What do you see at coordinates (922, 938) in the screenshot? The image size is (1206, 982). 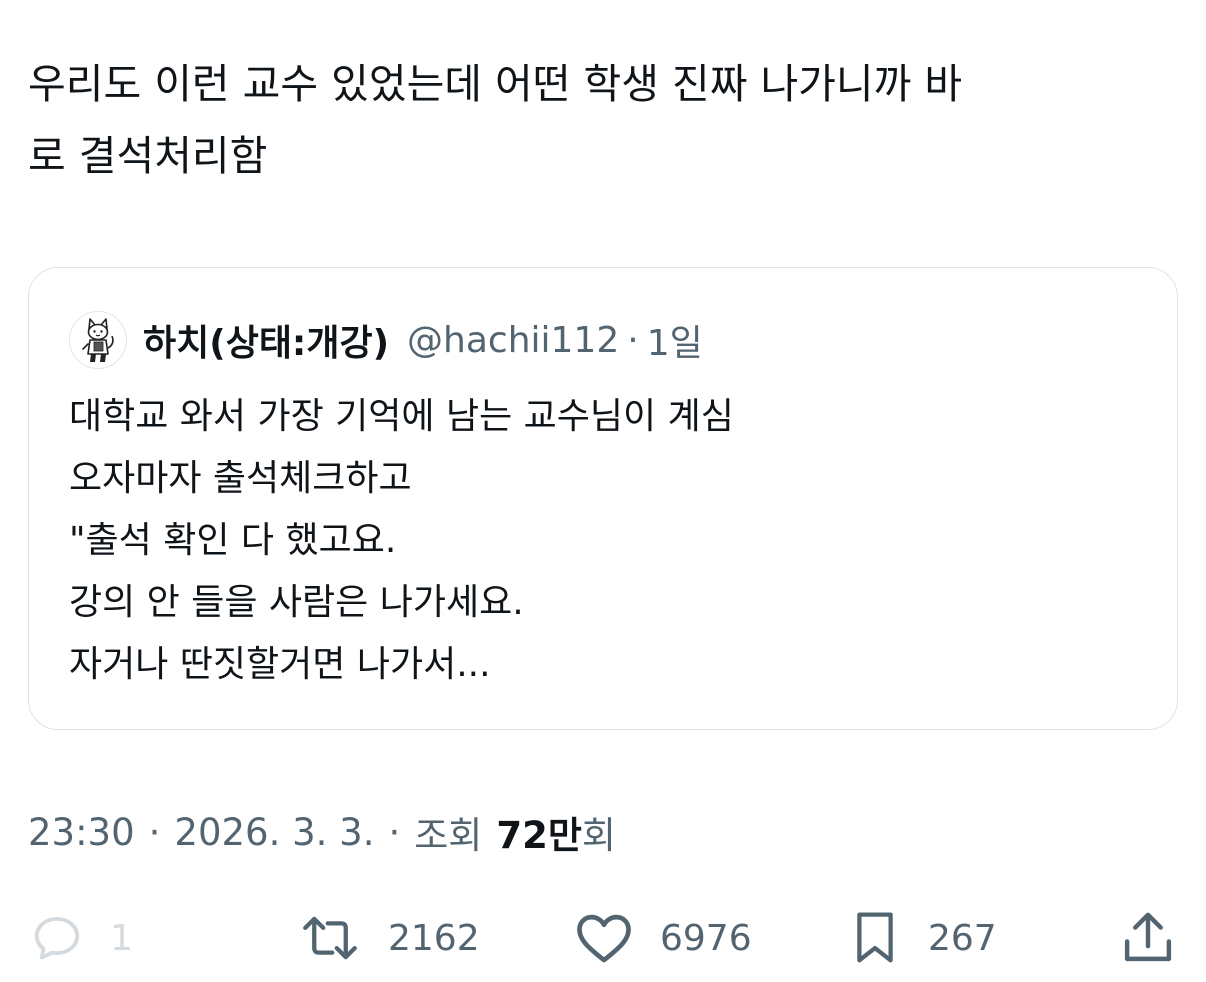 I see `bookmark-button: 267` at bounding box center [922, 938].